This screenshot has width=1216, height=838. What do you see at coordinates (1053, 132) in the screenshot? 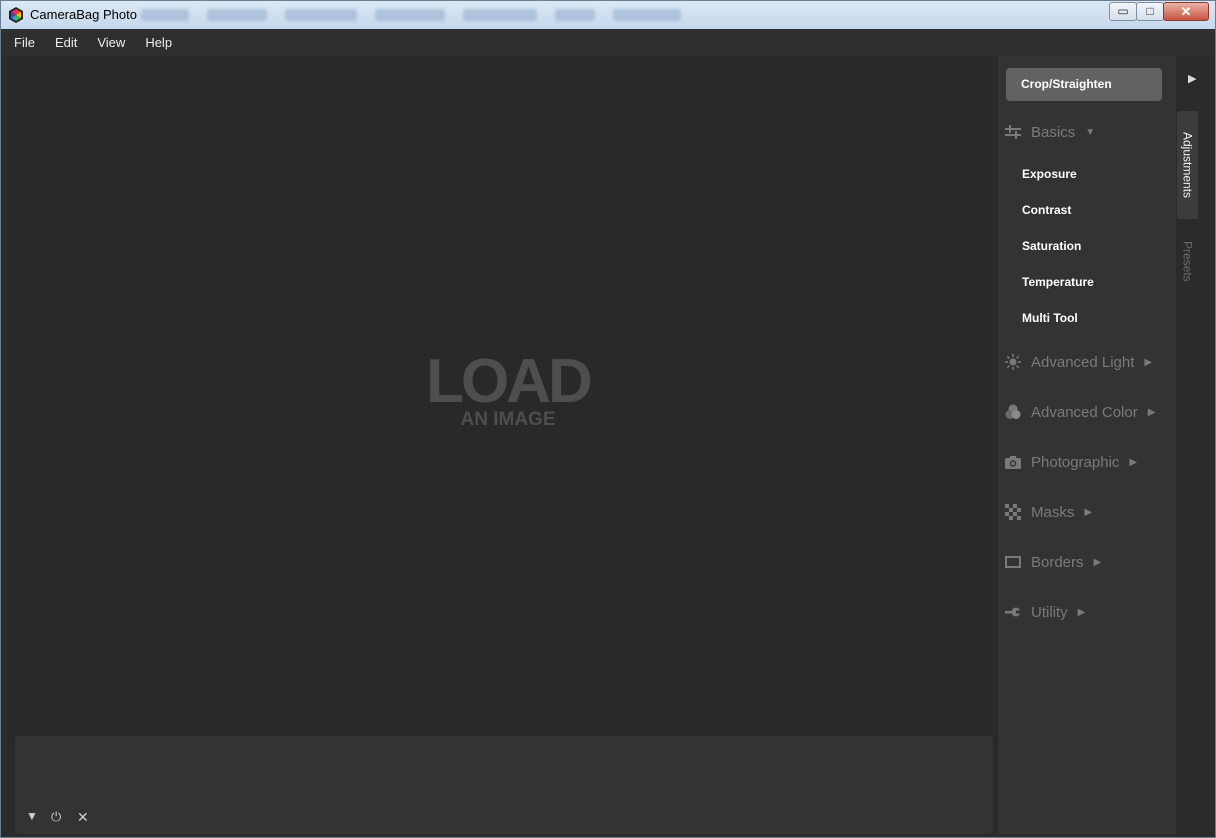
I see `section-label-basics: Basics` at bounding box center [1053, 132].